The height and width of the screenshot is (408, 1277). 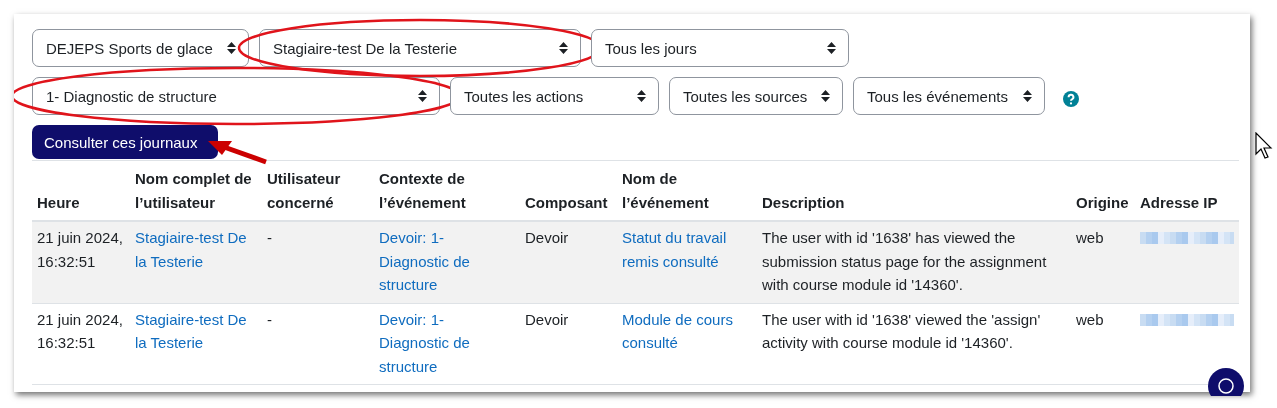 What do you see at coordinates (914, 344) in the screenshot?
I see `table-cell: The user with id '1638' viewed the 'assign' activity with course module id '14360'.` at bounding box center [914, 344].